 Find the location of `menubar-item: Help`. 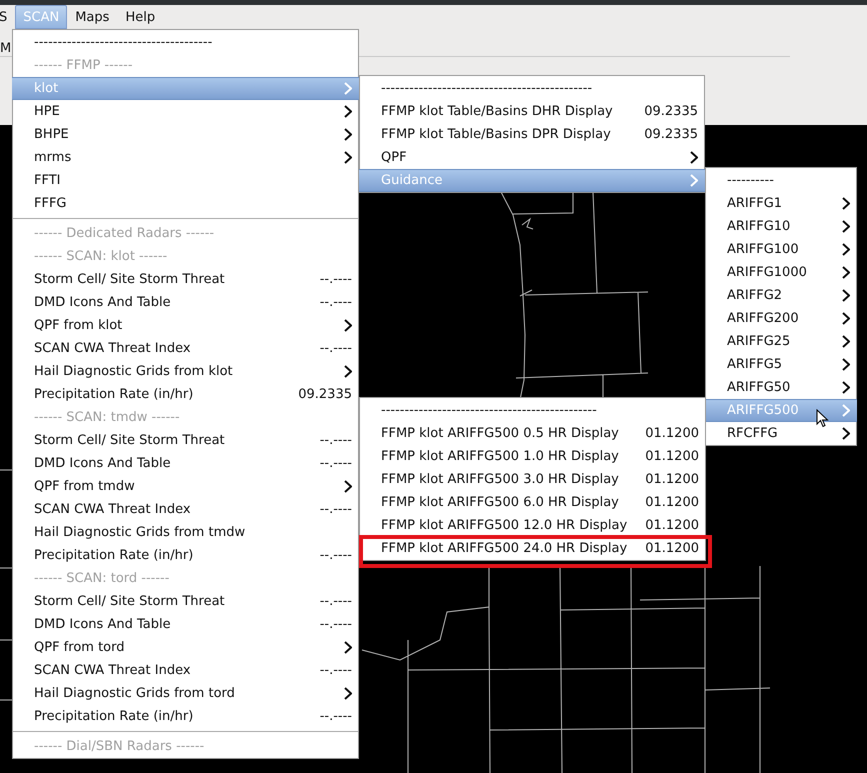

menubar-item: Help is located at coordinates (140, 17).